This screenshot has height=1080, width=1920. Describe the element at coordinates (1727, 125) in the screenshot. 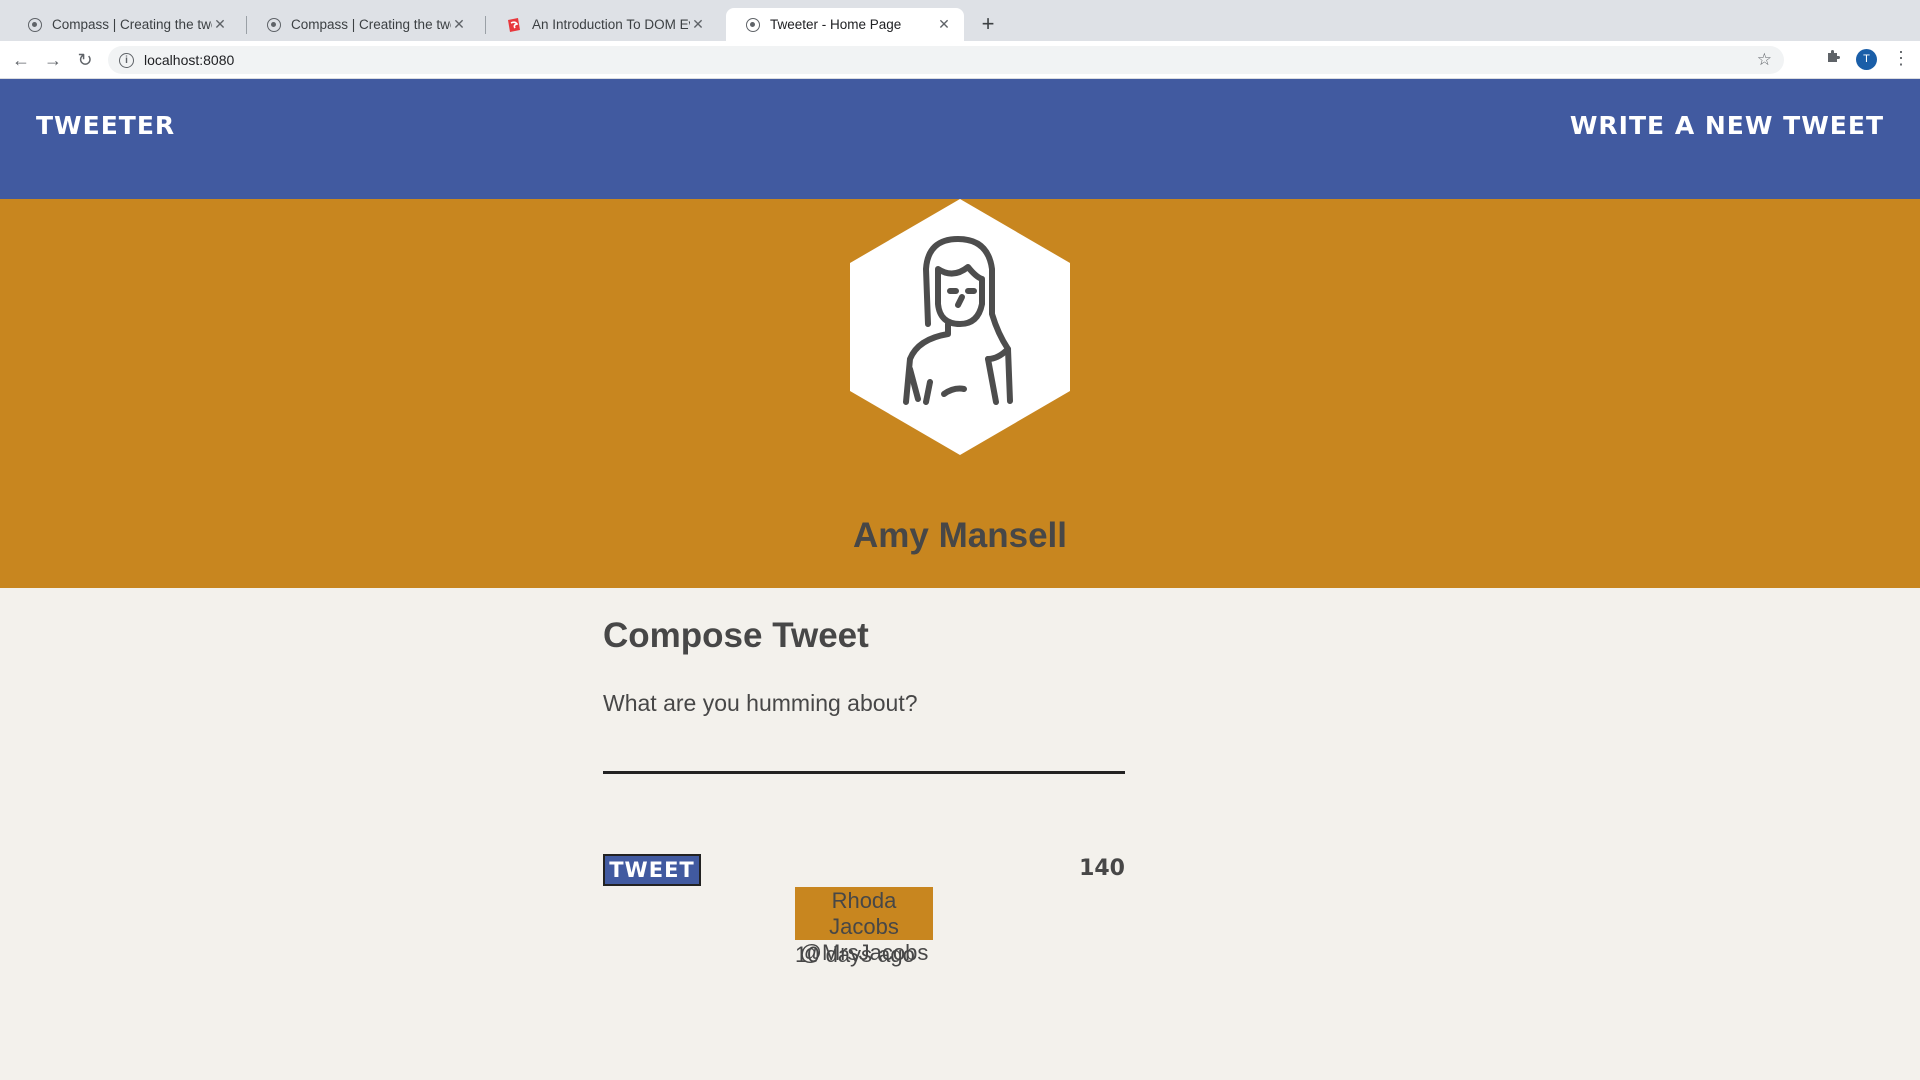

I see `write-new-tweet-link: WRITE A NEW TWEET` at that location.